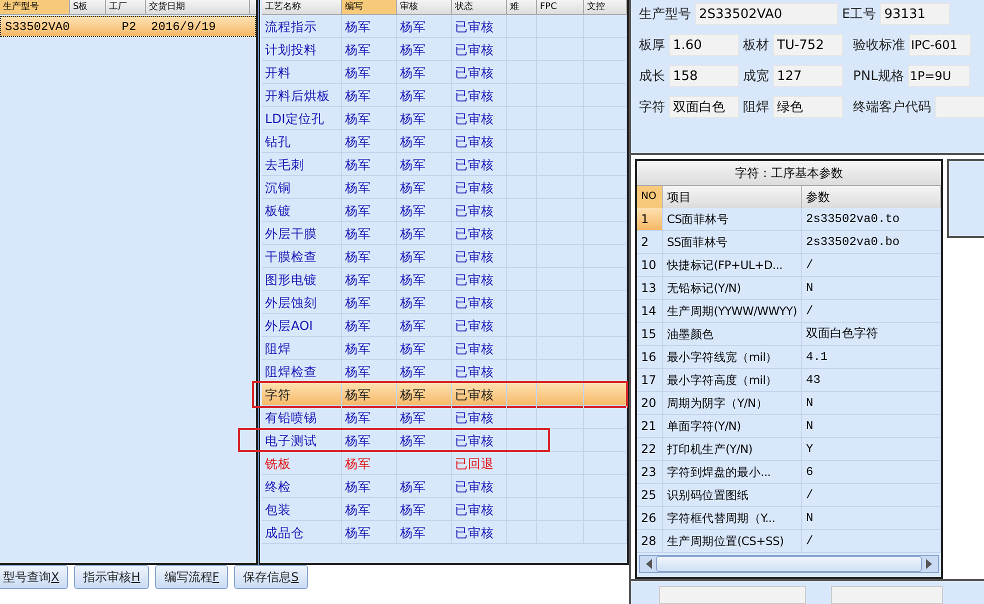  I want to click on table-cell: 打印机生产(Y/N), so click(732, 449).